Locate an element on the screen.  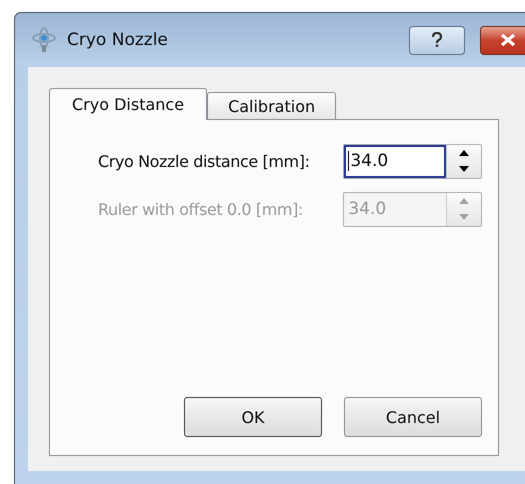
field-label: Ruler with offset 0.0 [mm]: is located at coordinates (201, 209).